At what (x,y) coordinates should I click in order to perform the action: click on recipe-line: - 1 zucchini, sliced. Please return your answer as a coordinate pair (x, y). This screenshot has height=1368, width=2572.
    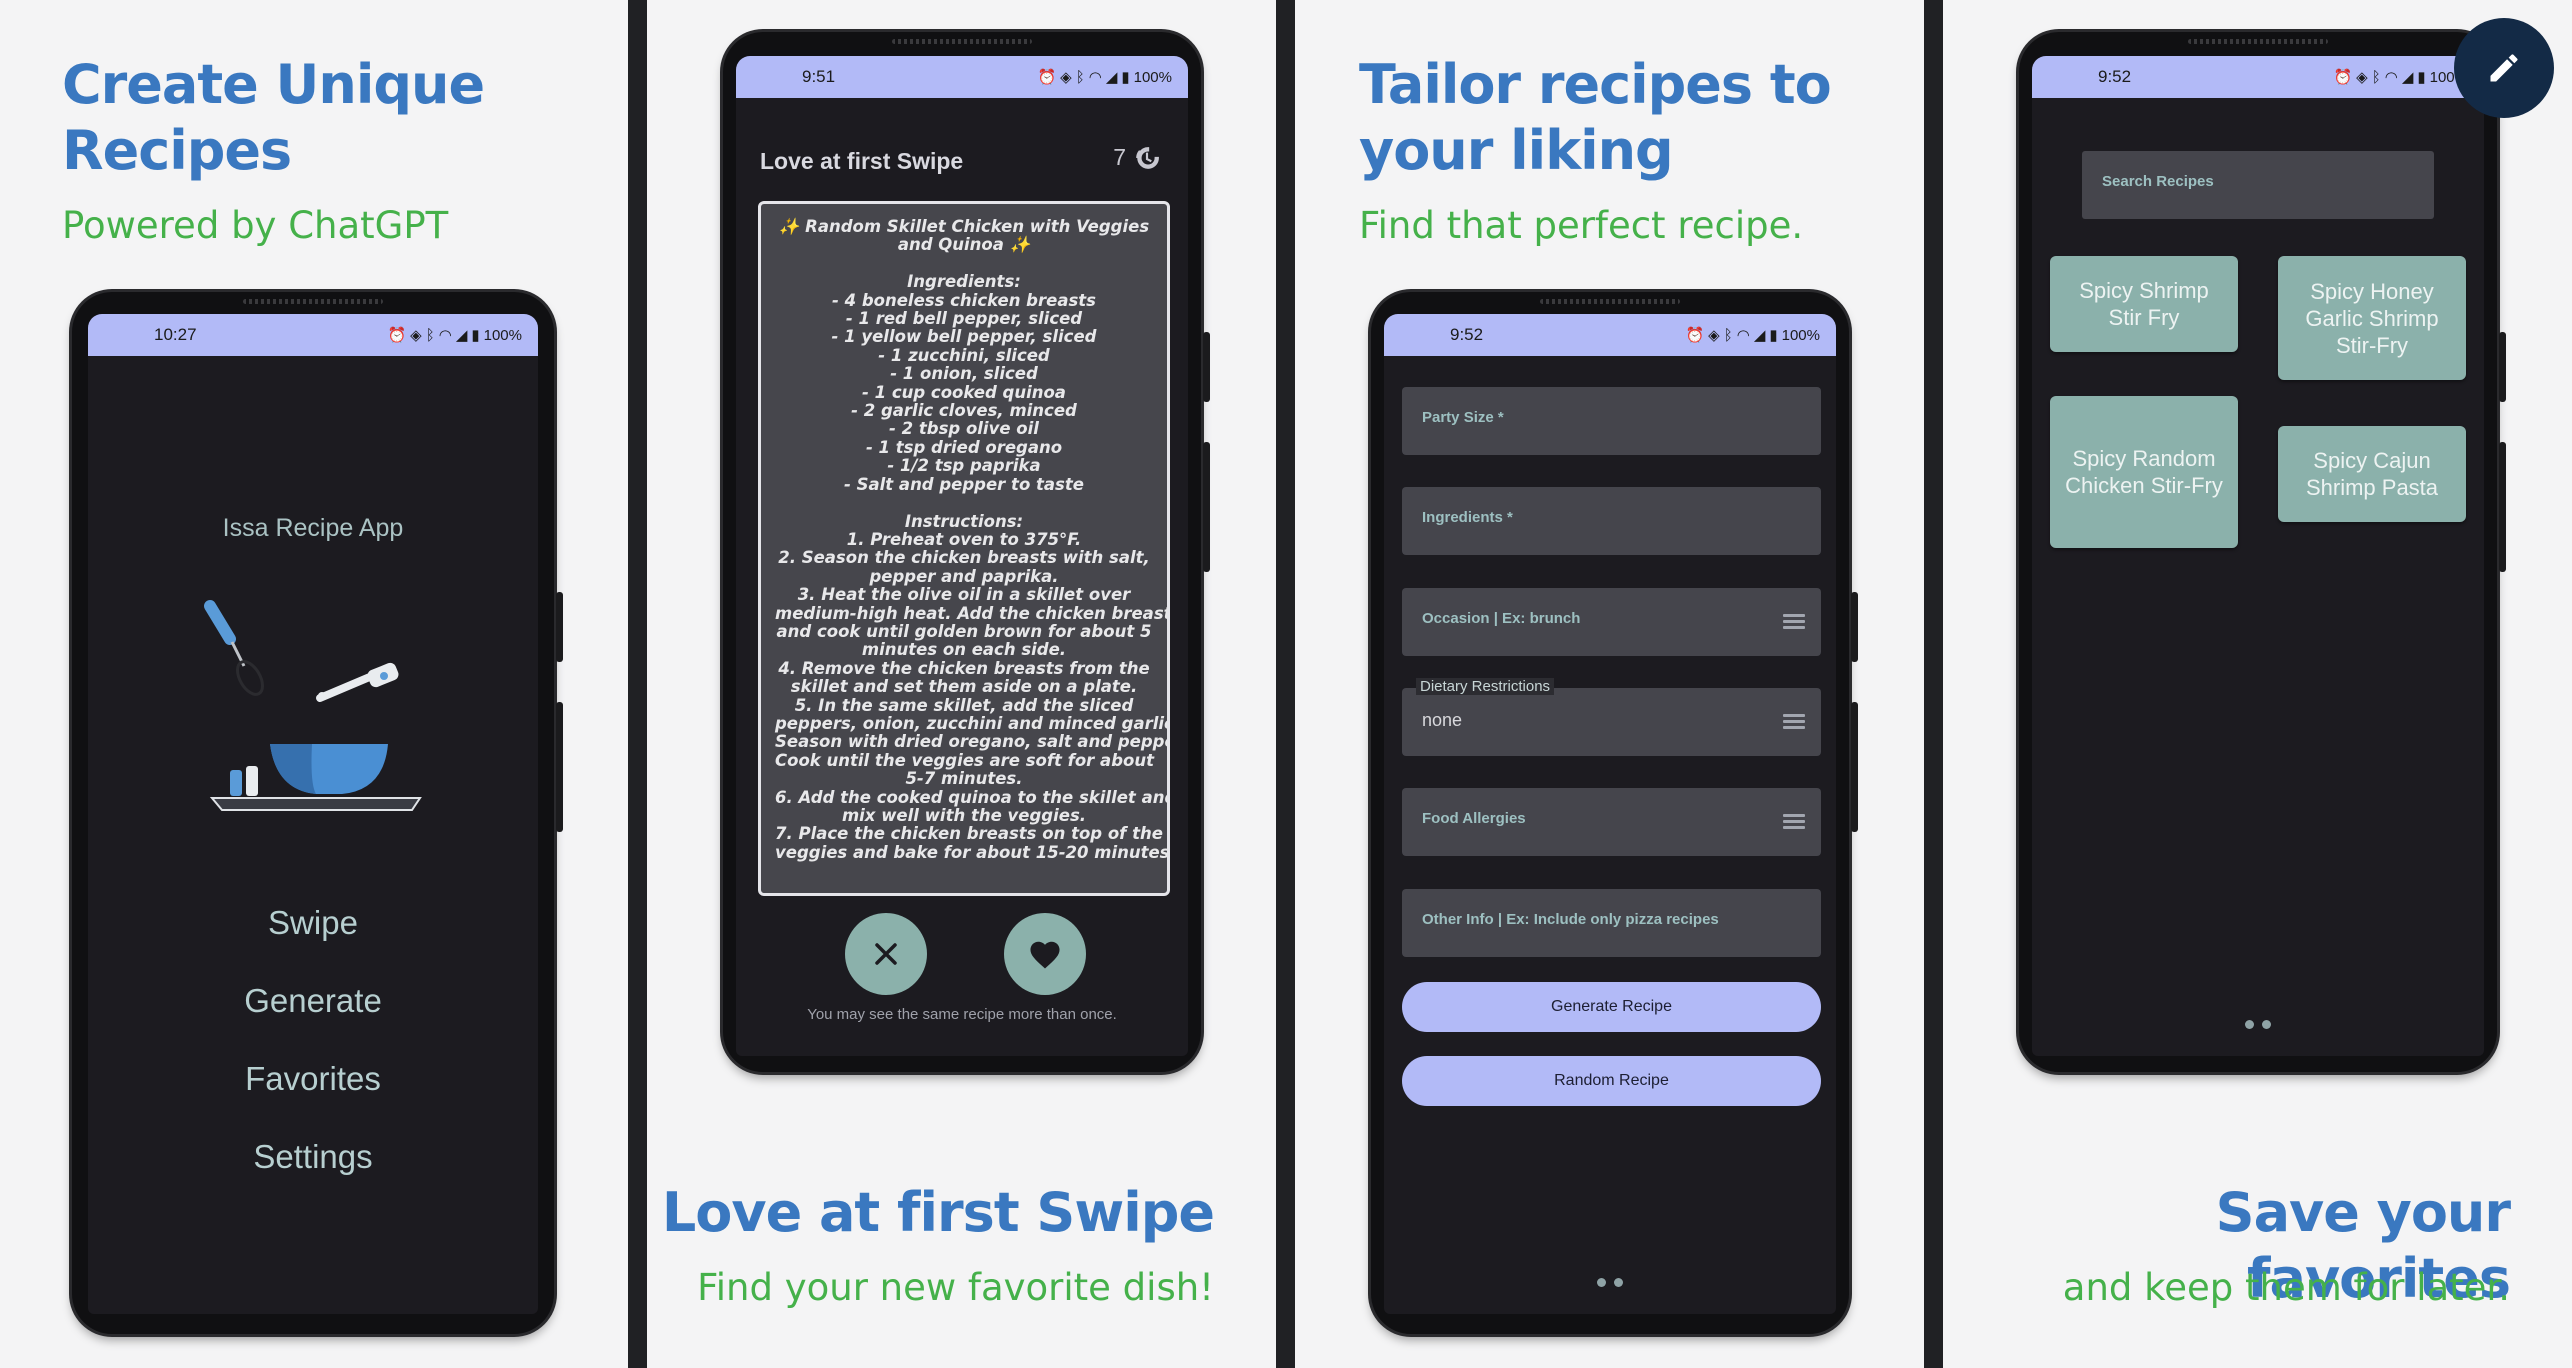
    Looking at the image, I should click on (964, 355).